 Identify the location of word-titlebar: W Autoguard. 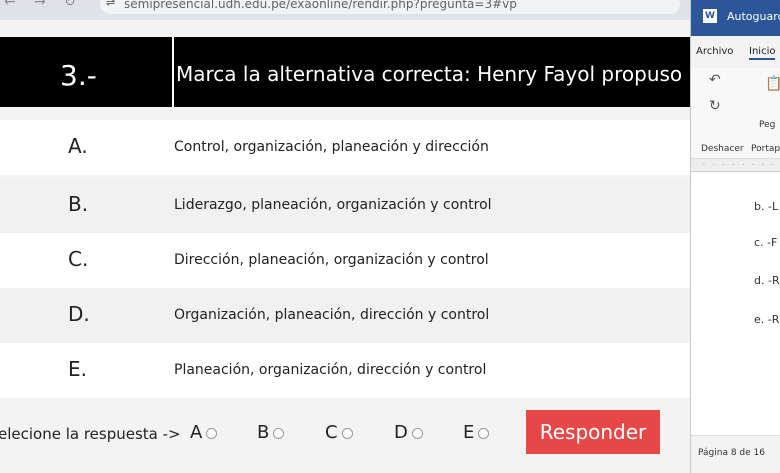
(735, 18).